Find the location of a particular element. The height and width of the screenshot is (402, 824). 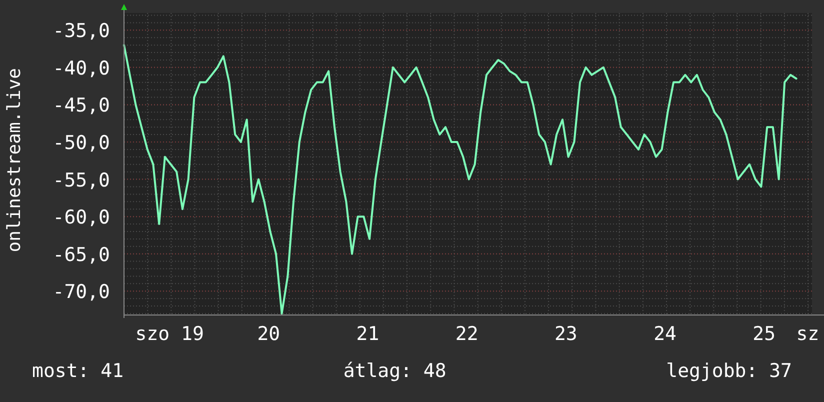

y-tick-label: -45,0 is located at coordinates (81, 105).